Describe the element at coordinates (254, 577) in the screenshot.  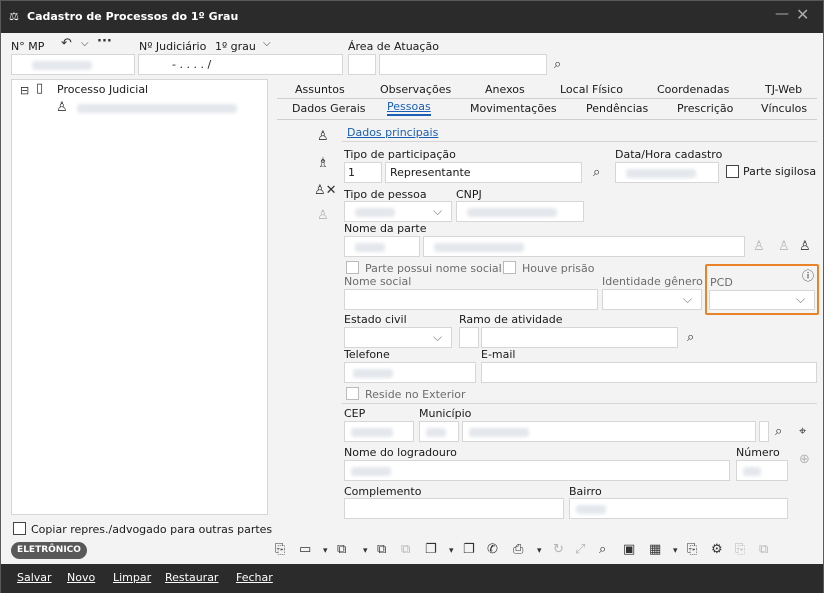
I see `fechar-button: Fechar` at that location.